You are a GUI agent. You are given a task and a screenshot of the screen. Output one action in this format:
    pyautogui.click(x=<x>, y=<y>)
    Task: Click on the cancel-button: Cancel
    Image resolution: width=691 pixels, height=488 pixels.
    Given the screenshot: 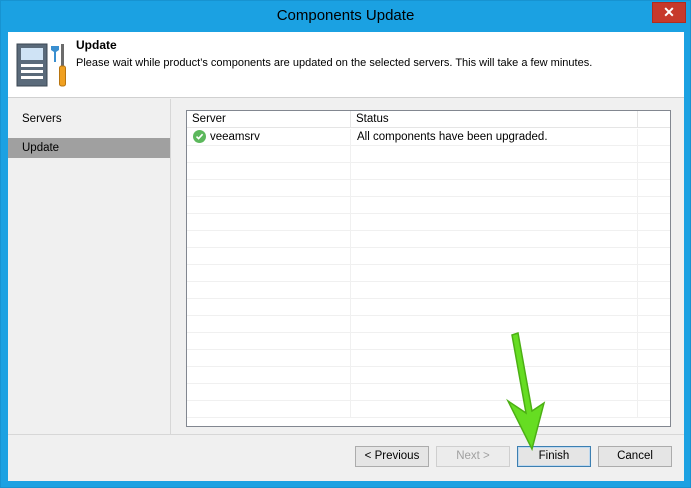 What is the action you would take?
    pyautogui.click(x=635, y=456)
    